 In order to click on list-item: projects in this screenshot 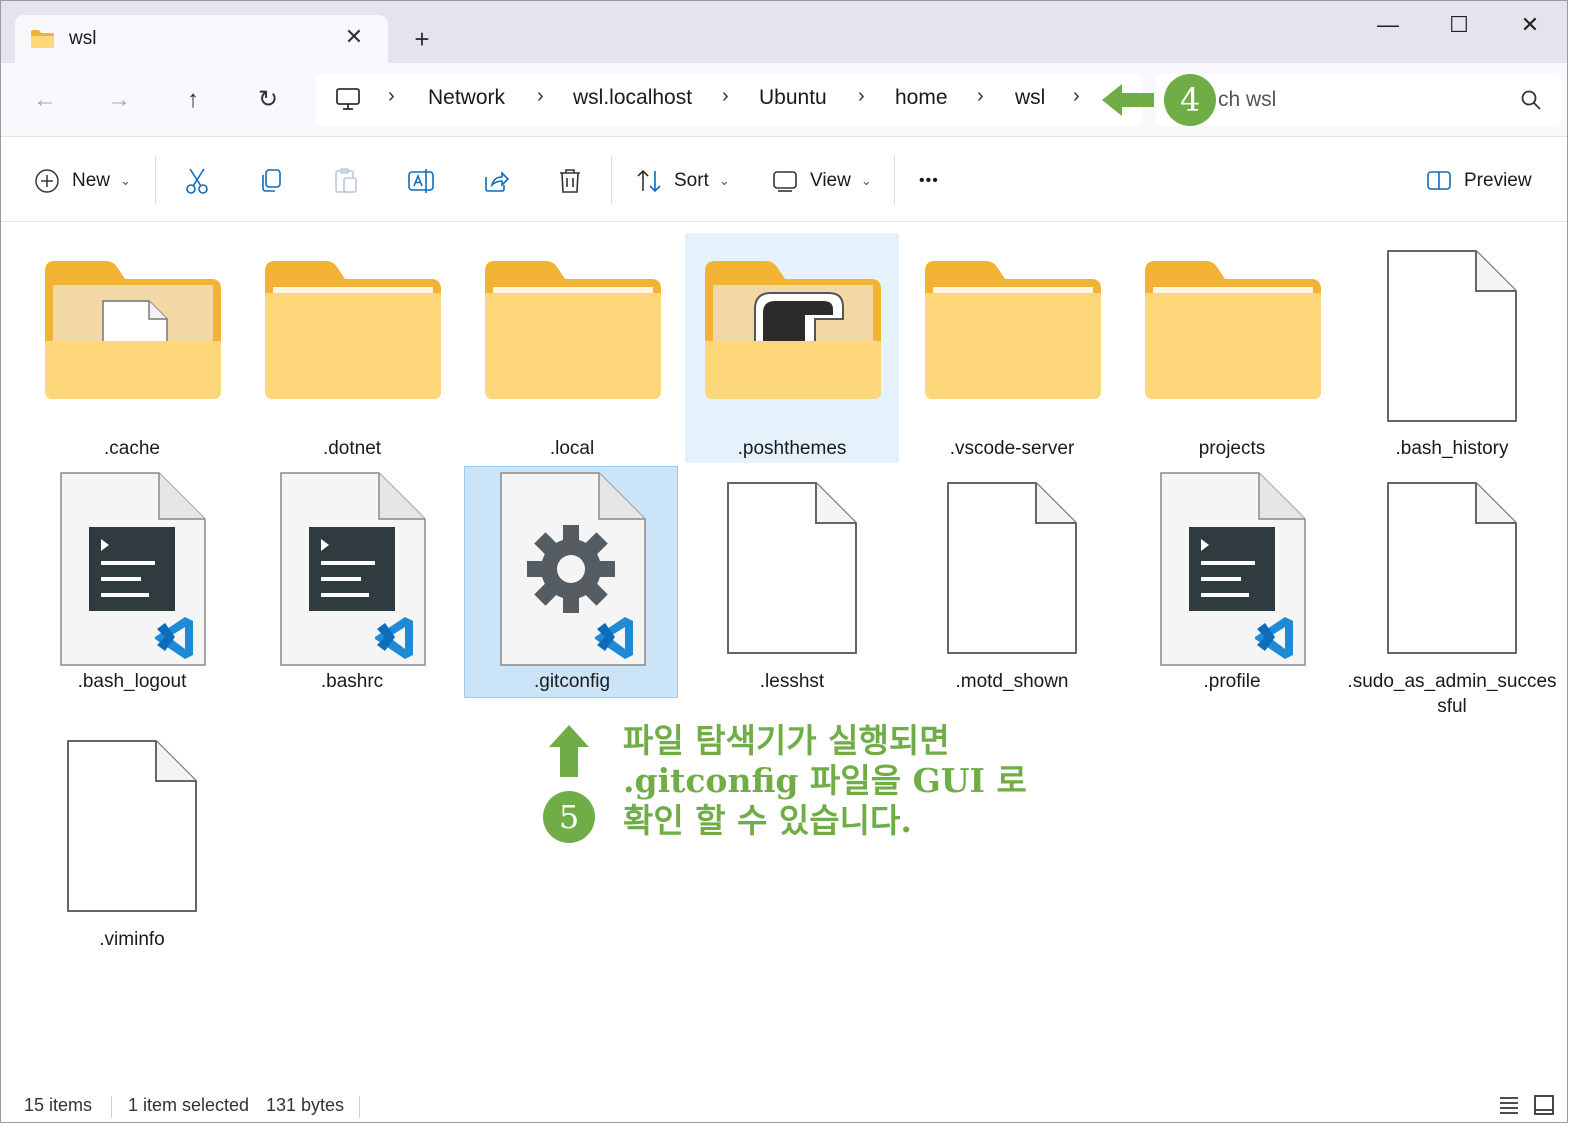, I will do `click(1232, 348)`.